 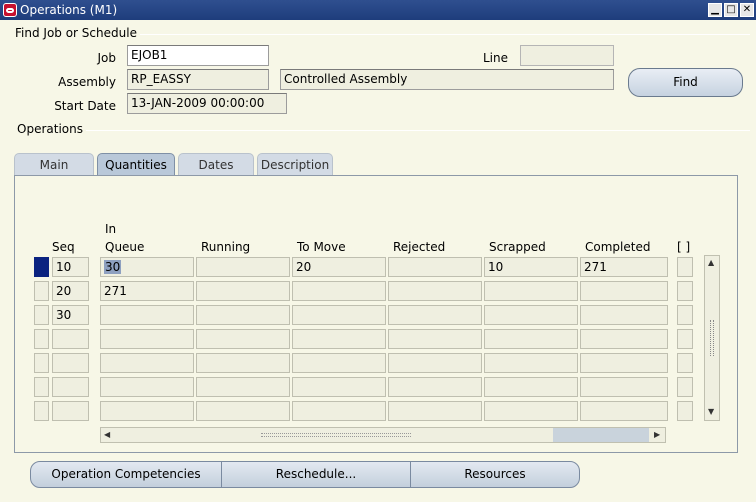 What do you see at coordinates (601, 435) in the screenshot?
I see `hscroll-thumb` at bounding box center [601, 435].